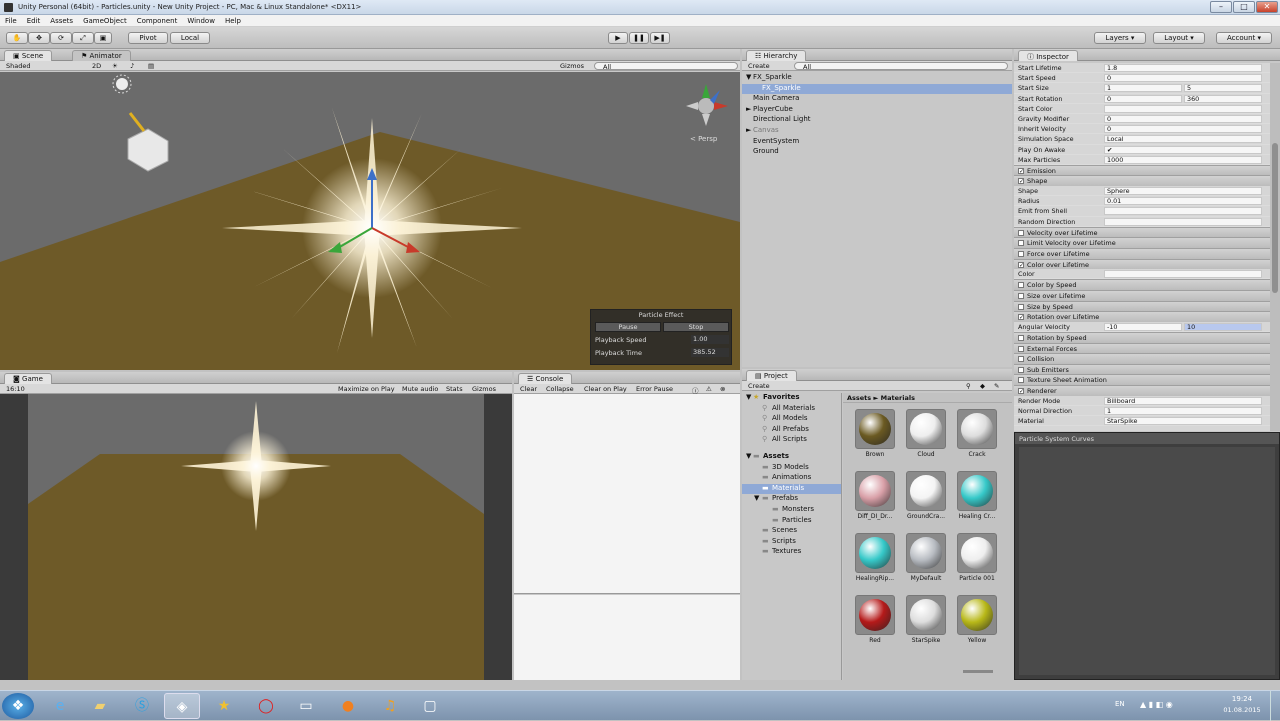  I want to click on account-dropdown: Account ▾, so click(1244, 38).